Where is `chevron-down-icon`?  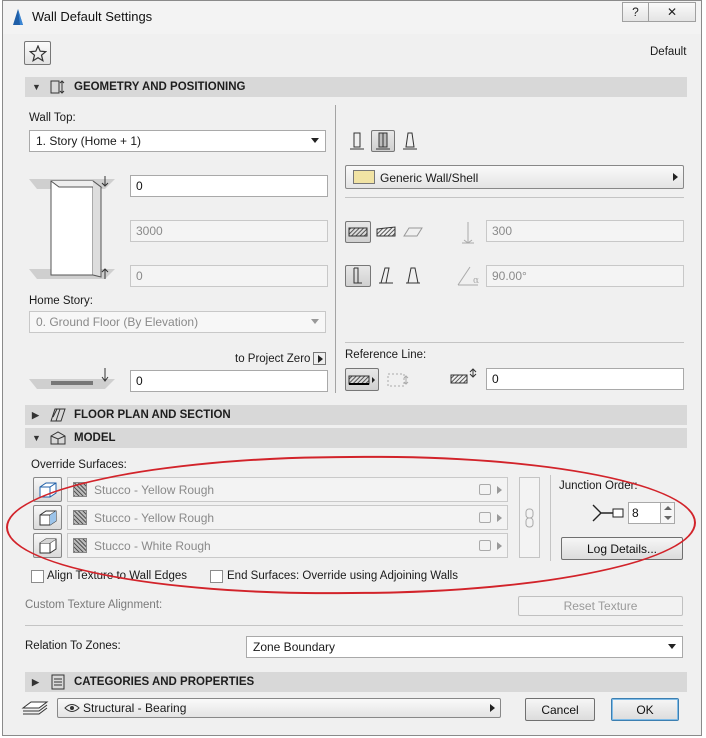
chevron-down-icon is located at coordinates (315, 321).